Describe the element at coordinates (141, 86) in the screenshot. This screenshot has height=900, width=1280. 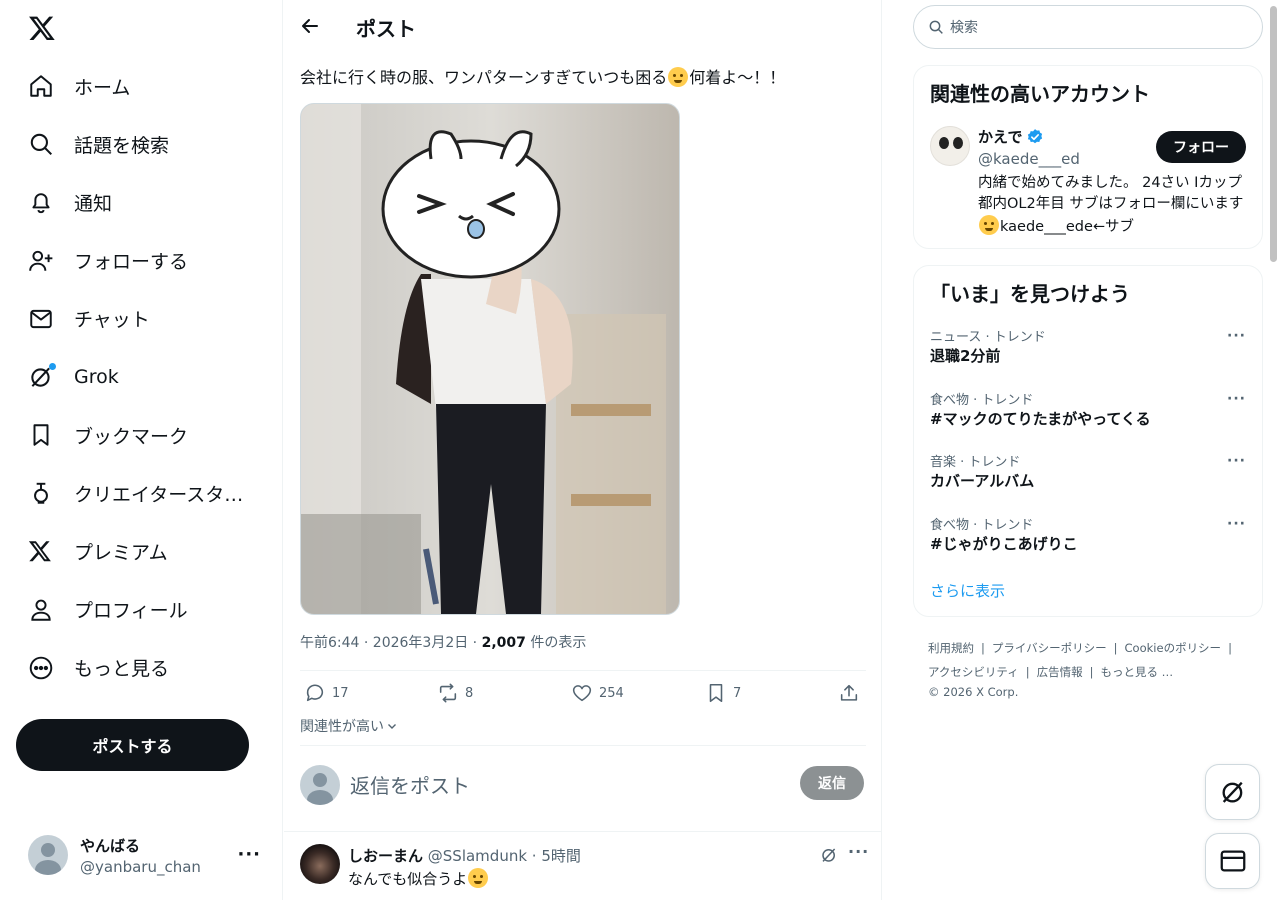
I see `nav-item-home: ホーム` at that location.